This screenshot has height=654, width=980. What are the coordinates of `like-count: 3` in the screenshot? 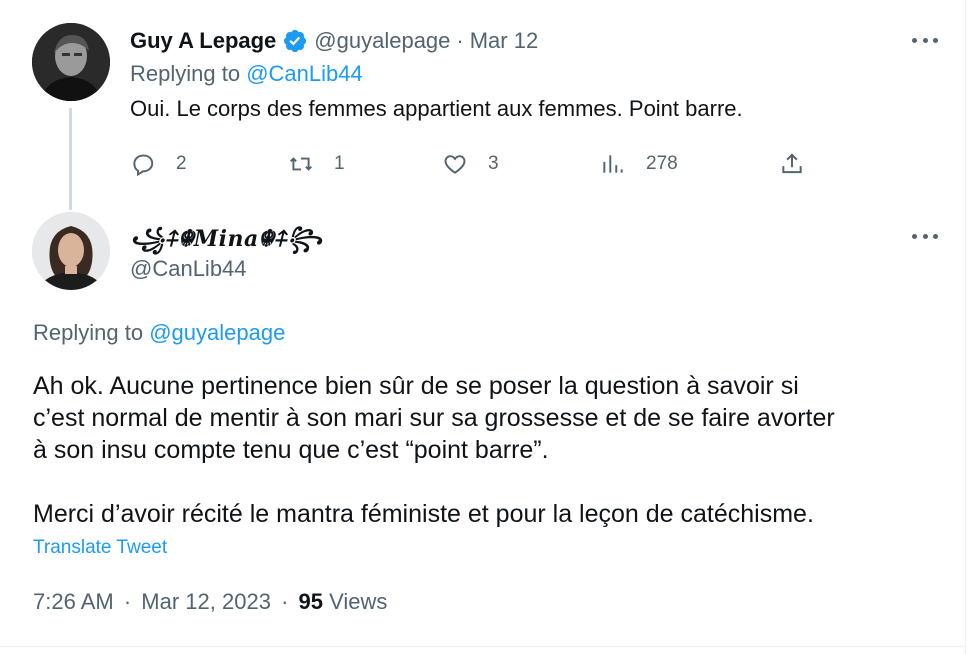 It's located at (493, 163).